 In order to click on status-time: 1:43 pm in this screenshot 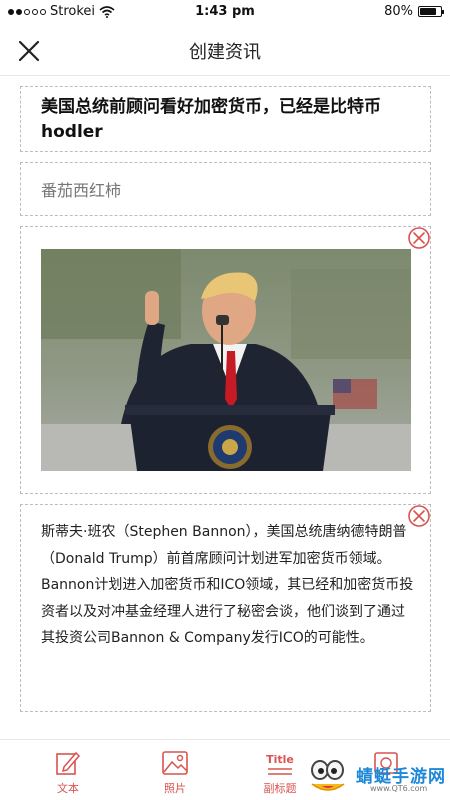, I will do `click(225, 11)`.